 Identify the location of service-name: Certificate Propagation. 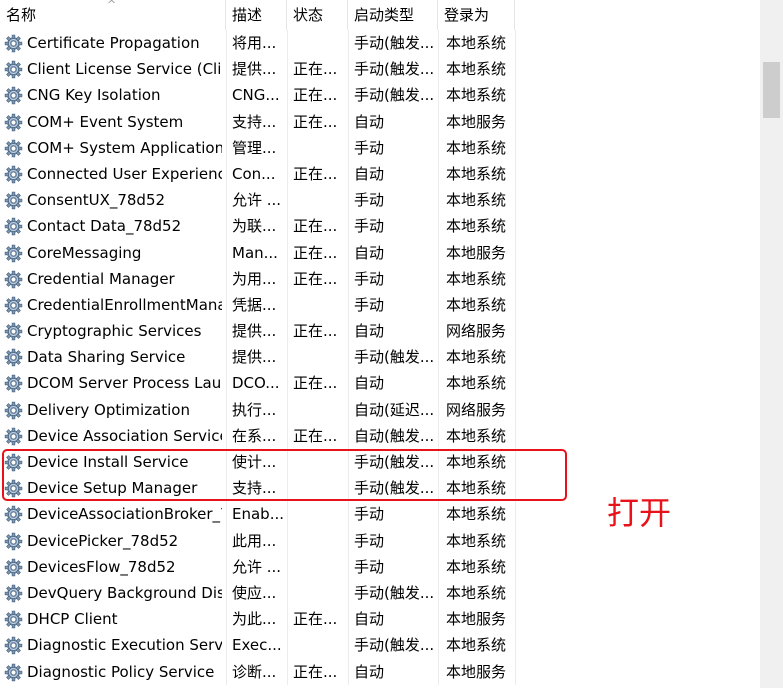
(113, 43).